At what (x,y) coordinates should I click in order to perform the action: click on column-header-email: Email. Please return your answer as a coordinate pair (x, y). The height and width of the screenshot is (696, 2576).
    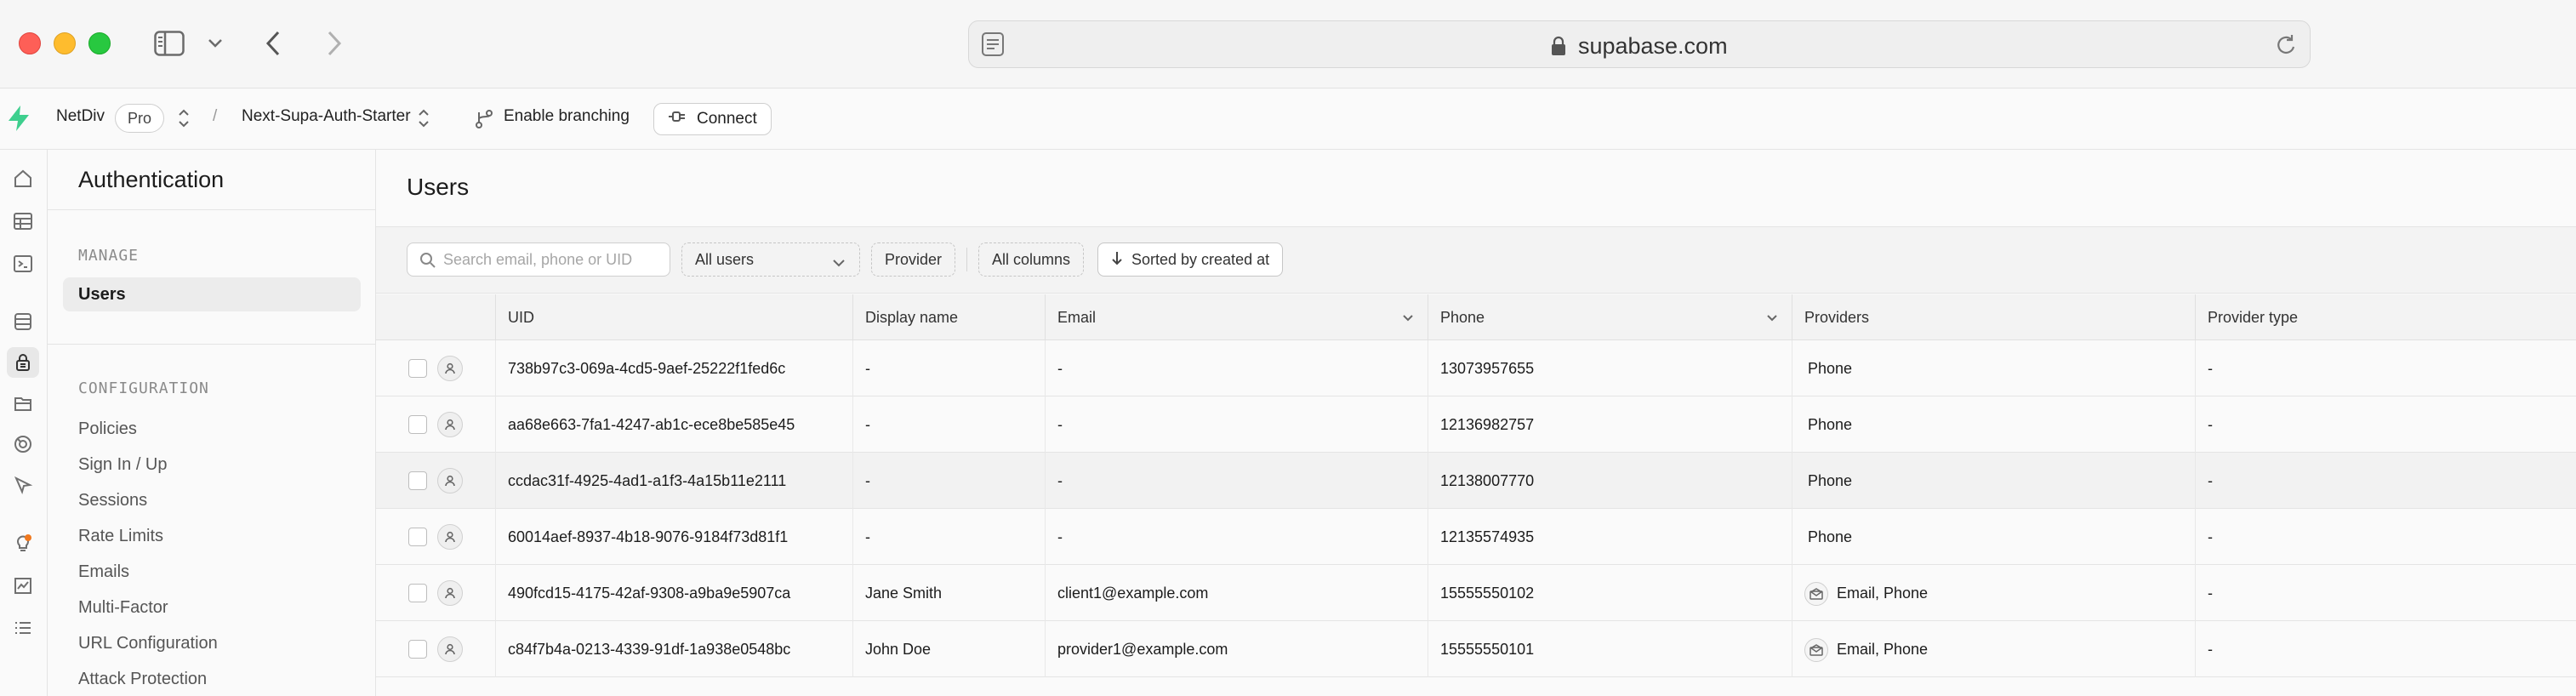
    Looking at the image, I should click on (1237, 317).